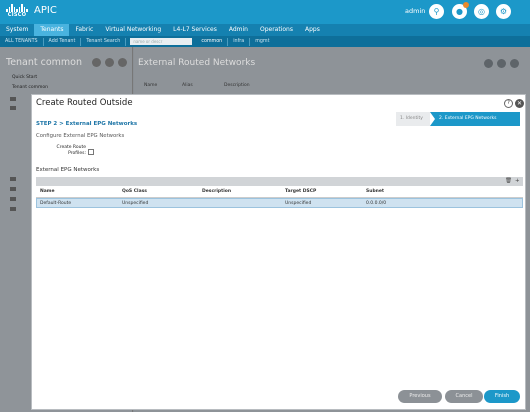 This screenshot has width=530, height=412. What do you see at coordinates (475, 119) in the screenshot?
I see `step-external-epg-networks: 2. External EPG Networks` at bounding box center [475, 119].